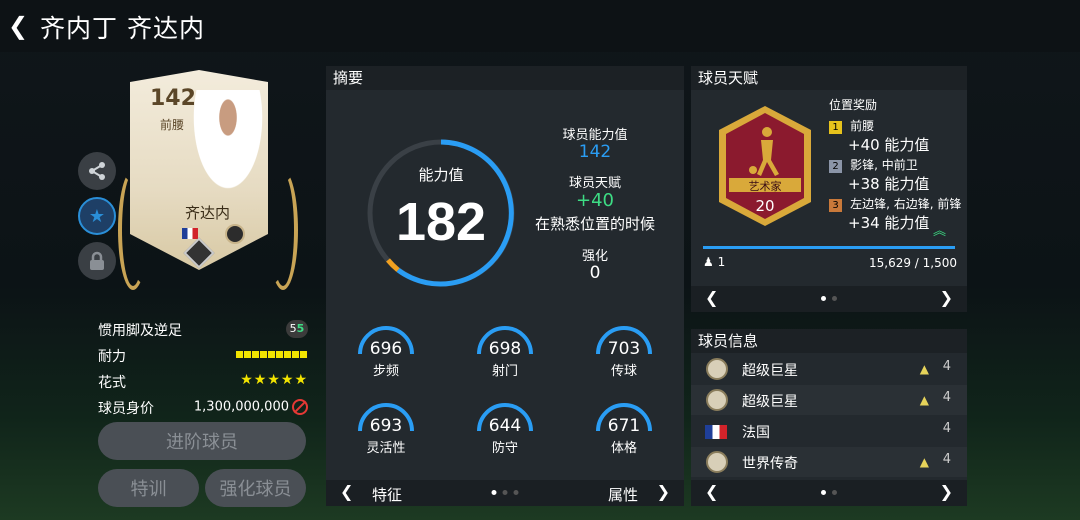  I want to click on share-button, so click(97, 171).